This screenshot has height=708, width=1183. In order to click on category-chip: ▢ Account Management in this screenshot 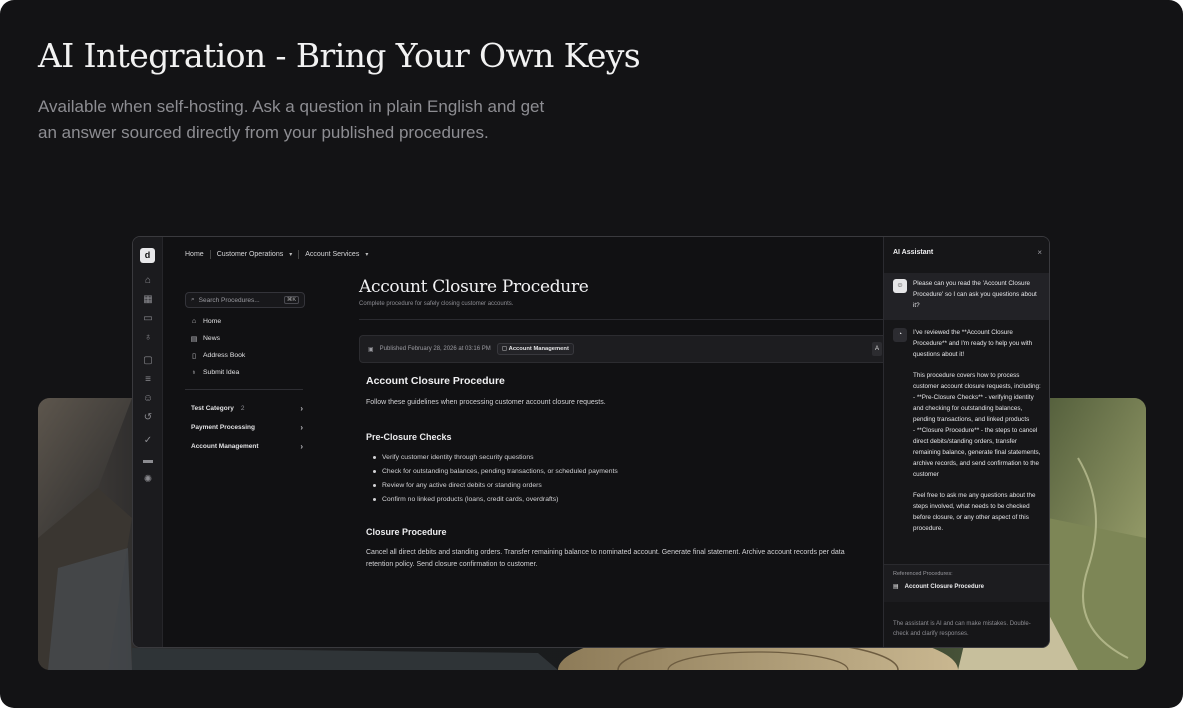, I will do `click(535, 349)`.